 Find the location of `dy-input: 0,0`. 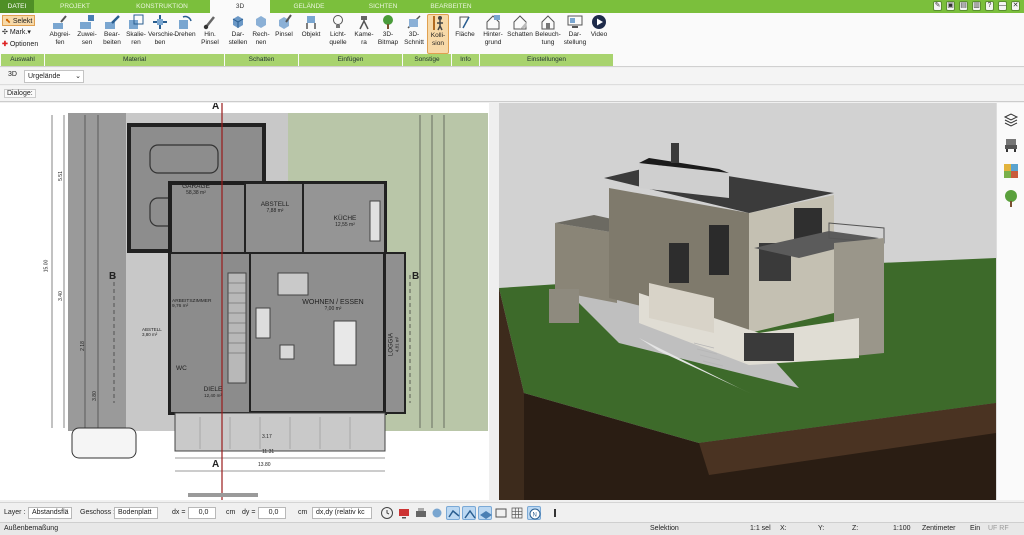

dy-input: 0,0 is located at coordinates (272, 513).